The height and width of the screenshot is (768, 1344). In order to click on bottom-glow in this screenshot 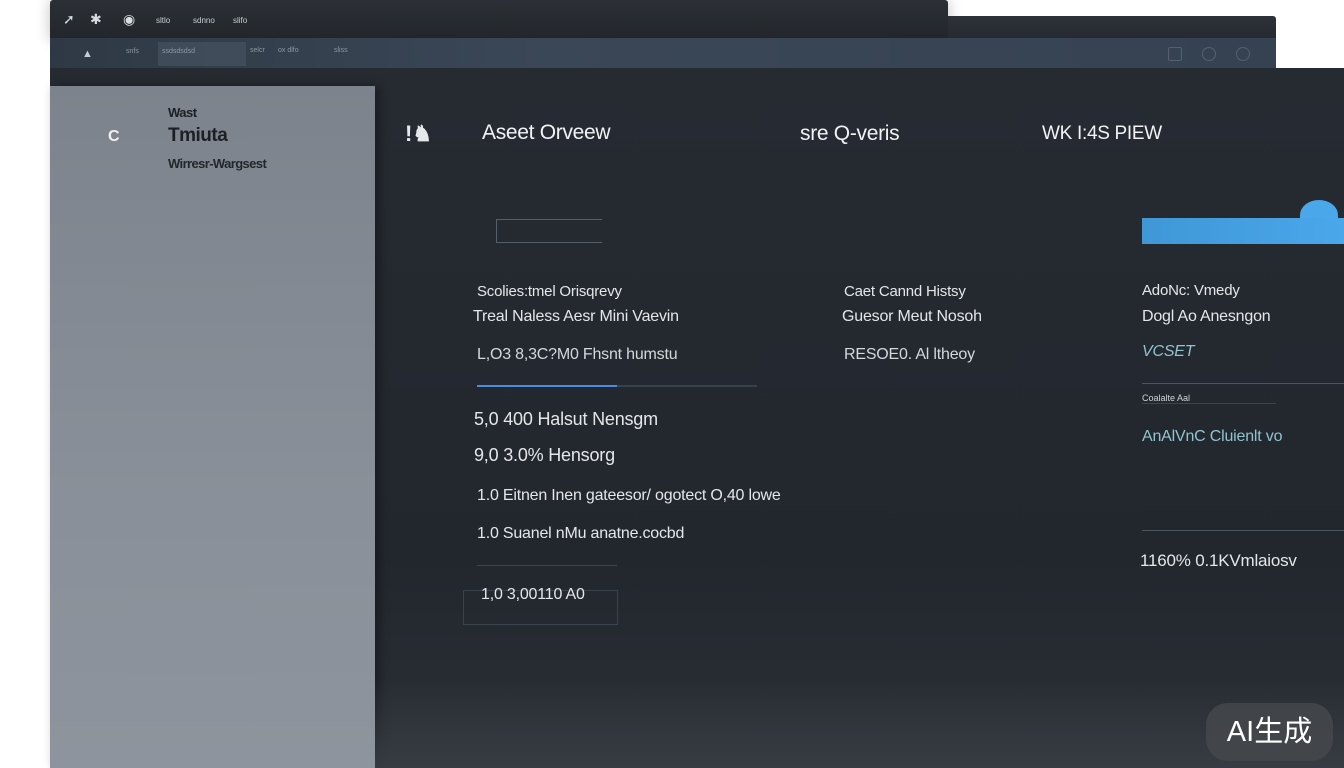, I will do `click(859, 724)`.